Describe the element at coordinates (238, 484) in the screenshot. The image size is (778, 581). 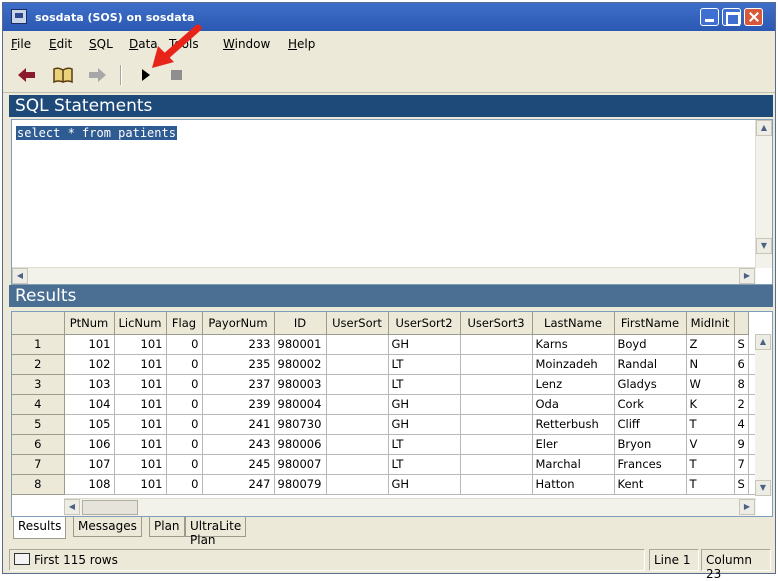
I see `table-cell: 247` at that location.